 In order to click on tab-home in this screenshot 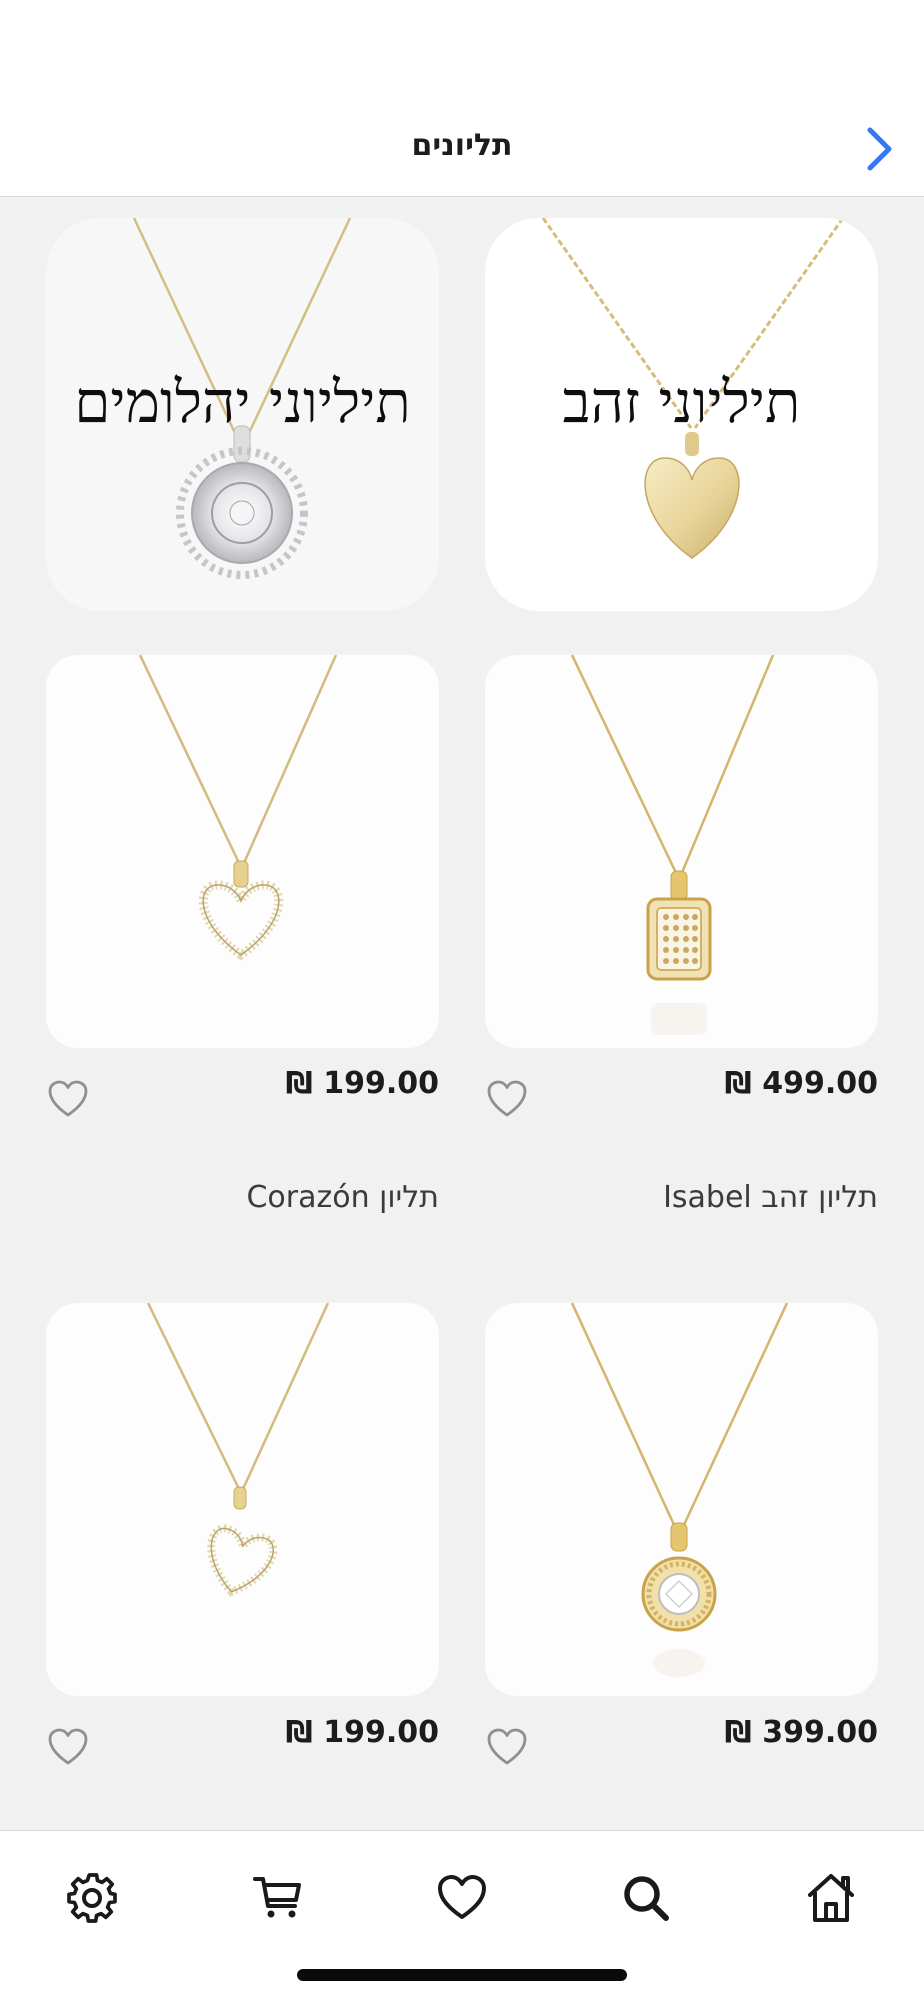, I will do `click(831, 1898)`.